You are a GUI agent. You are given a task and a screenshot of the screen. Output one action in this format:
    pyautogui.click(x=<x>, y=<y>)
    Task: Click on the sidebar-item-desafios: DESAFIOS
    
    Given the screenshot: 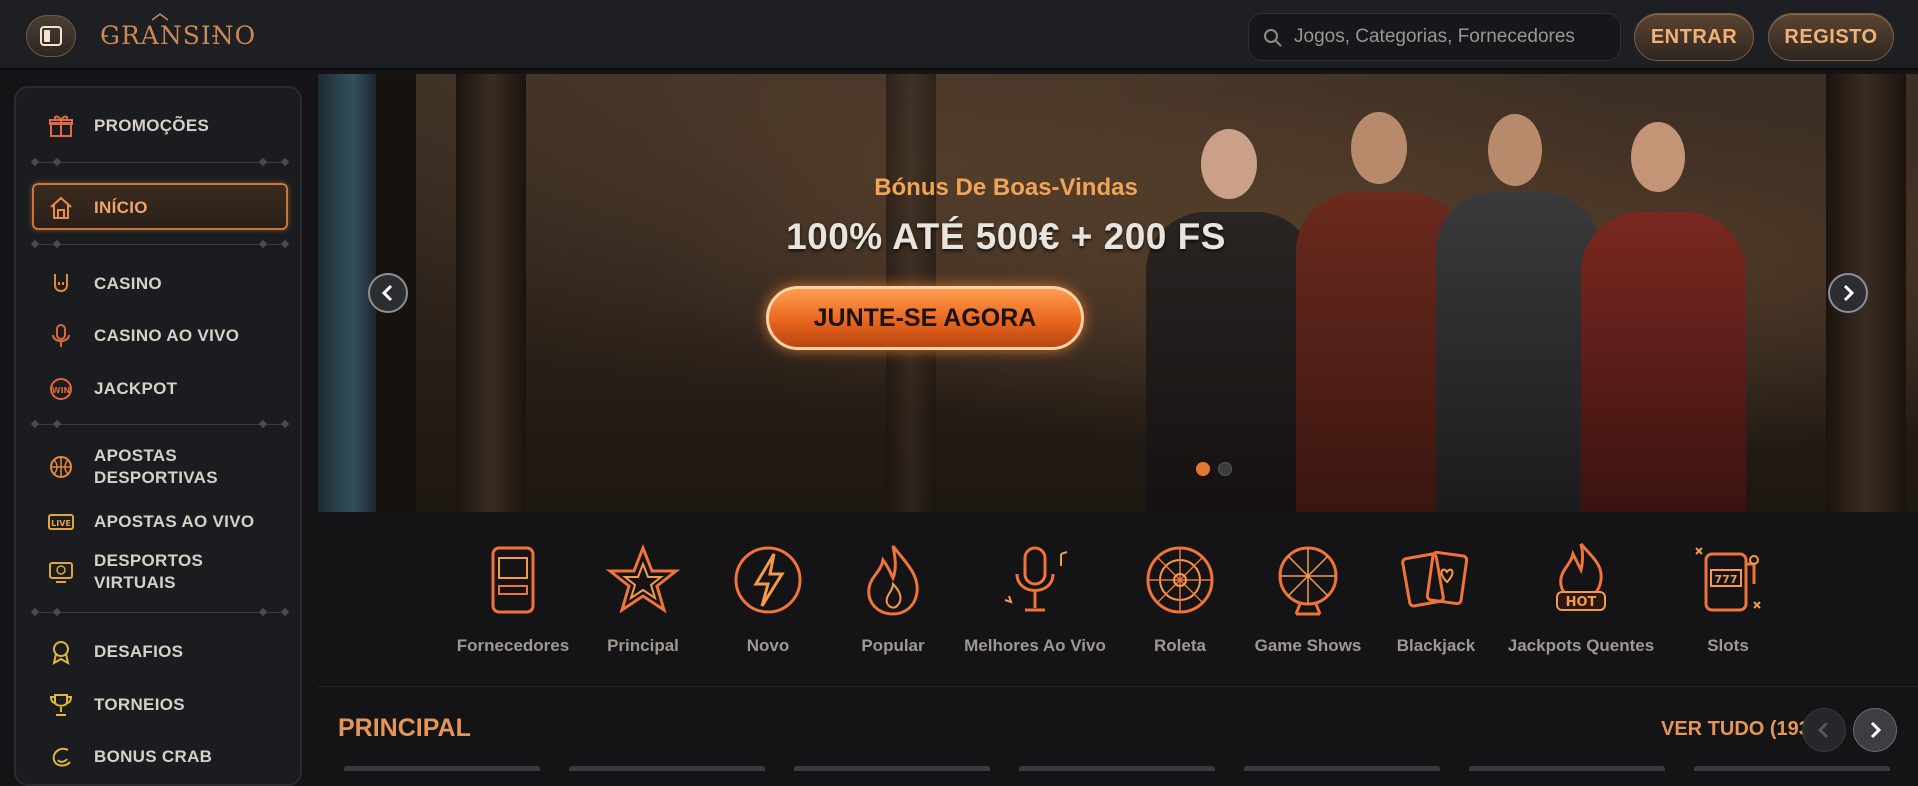 What is the action you would take?
    pyautogui.click(x=170, y=652)
    